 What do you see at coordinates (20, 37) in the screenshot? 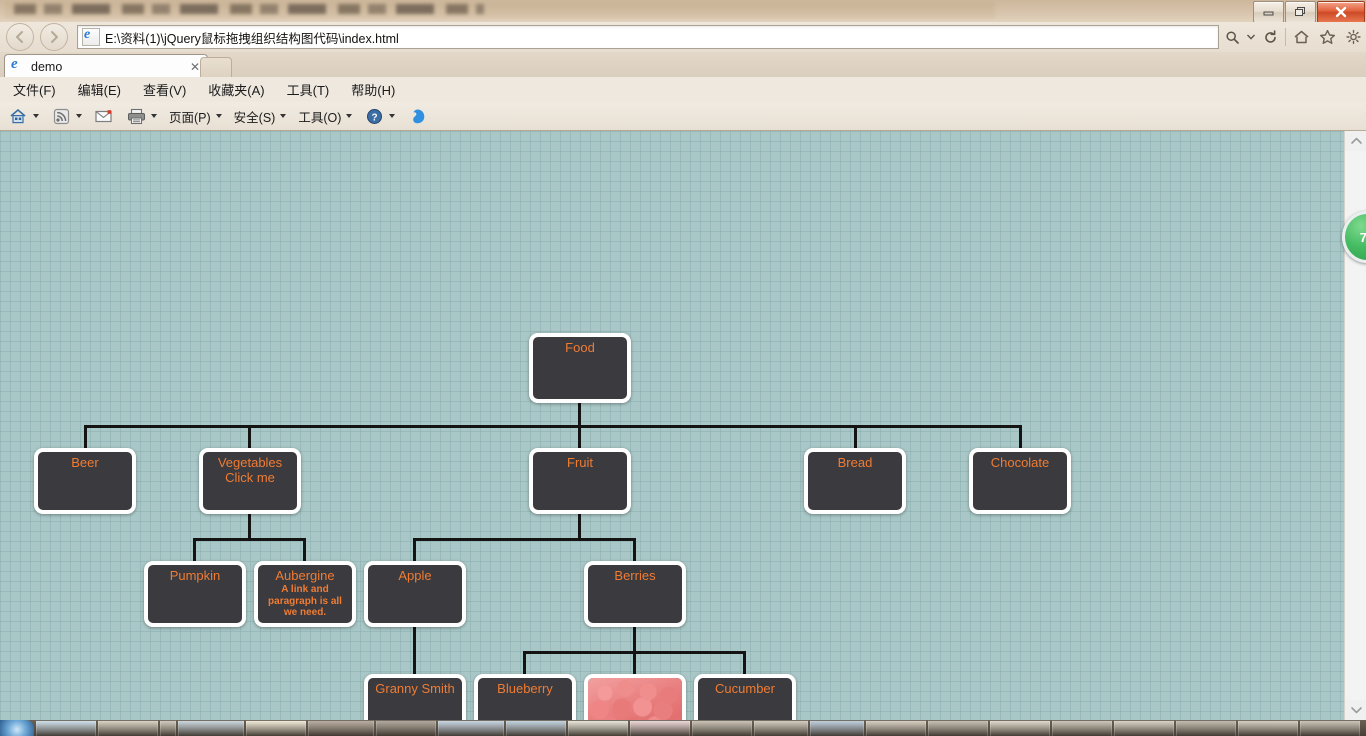
I see `back-button` at bounding box center [20, 37].